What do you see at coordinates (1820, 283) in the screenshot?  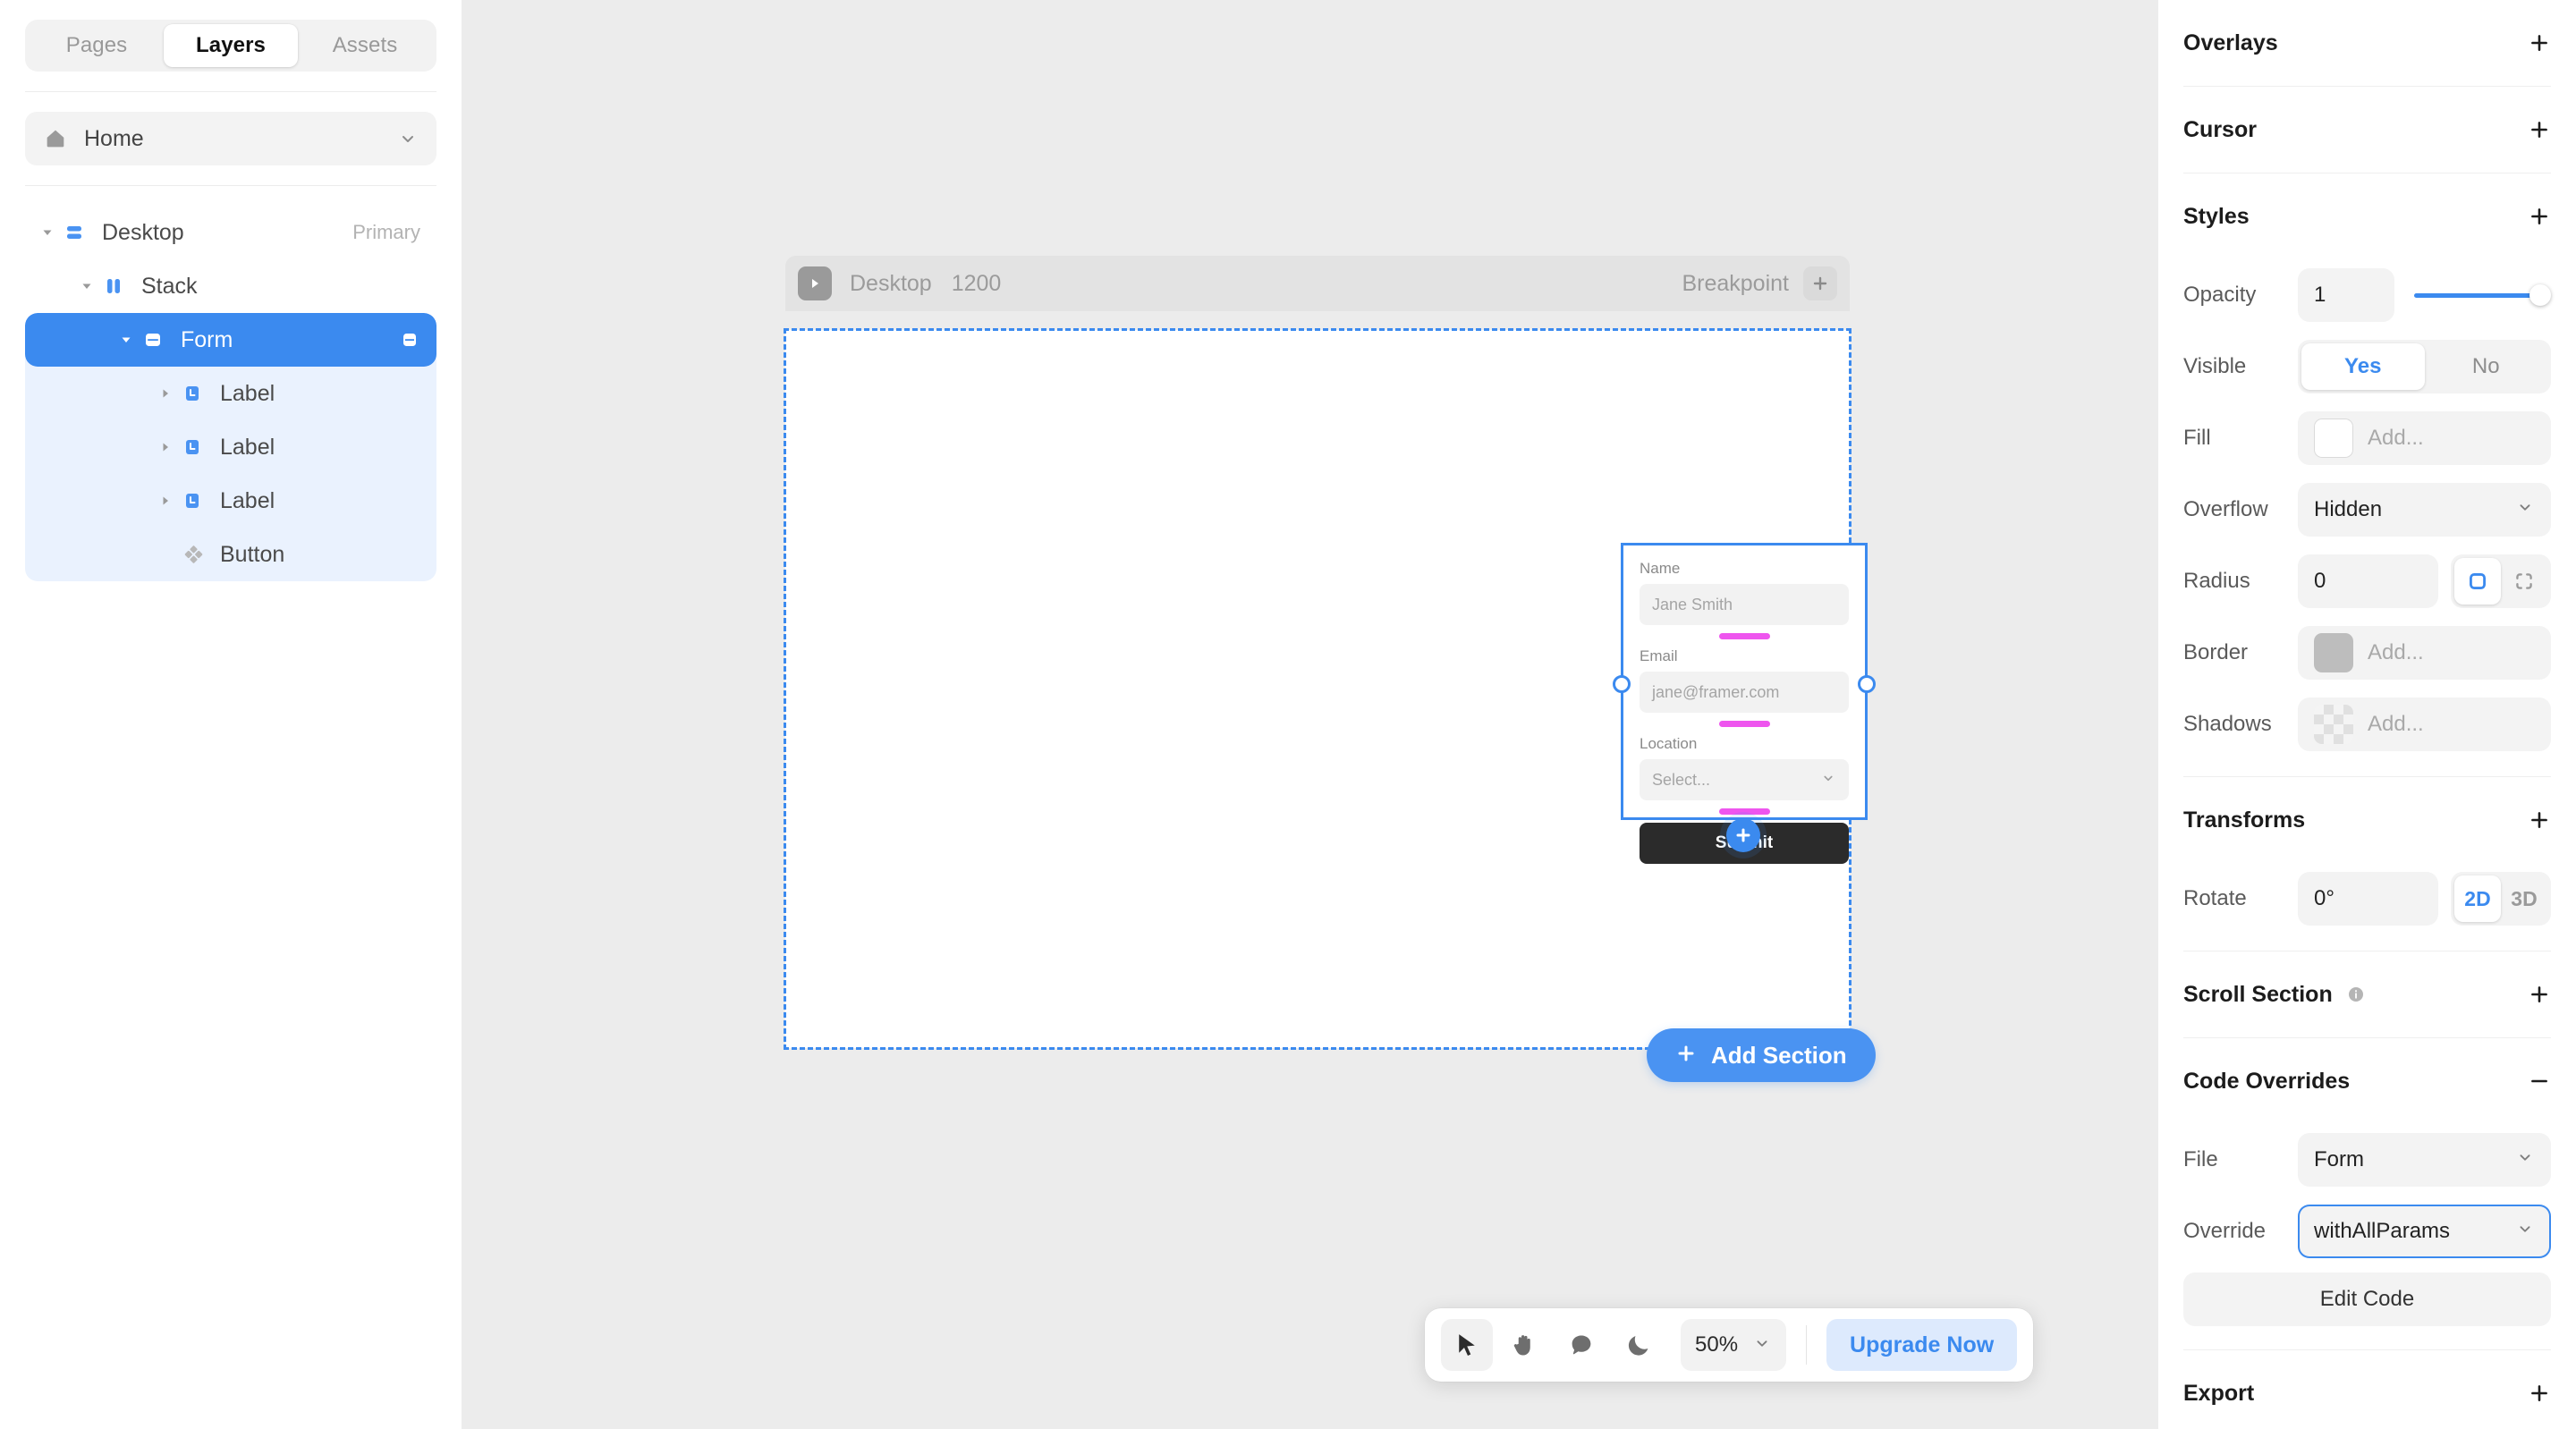 I see `add-breakpoint-icon` at bounding box center [1820, 283].